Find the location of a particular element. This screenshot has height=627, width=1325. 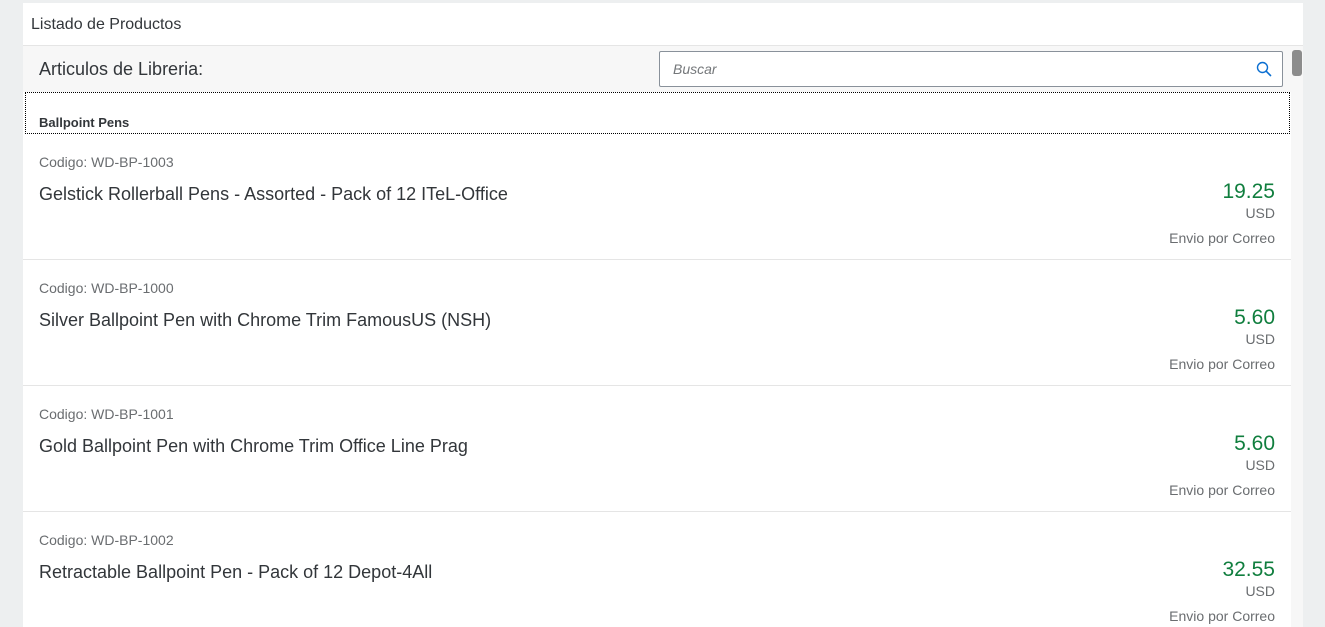

search-input is located at coordinates (955, 69).